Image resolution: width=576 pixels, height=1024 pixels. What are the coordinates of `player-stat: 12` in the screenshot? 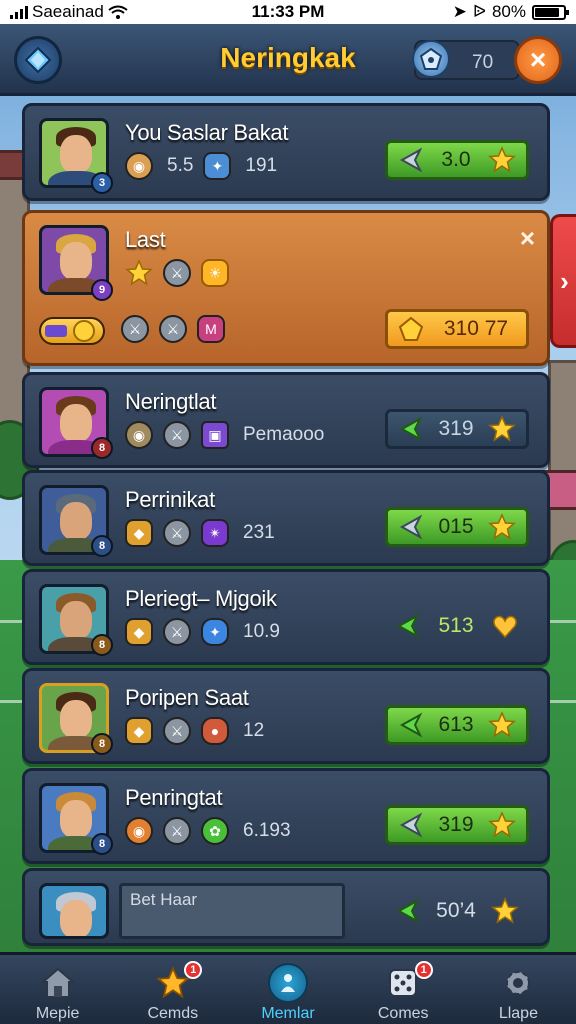 It's located at (254, 730).